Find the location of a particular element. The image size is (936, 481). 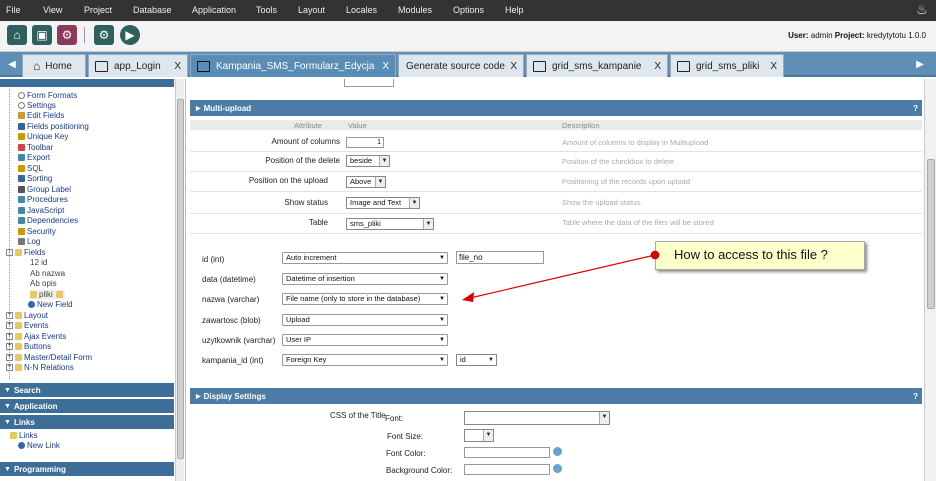

sidebar-scrollbar is located at coordinates (179, 280).